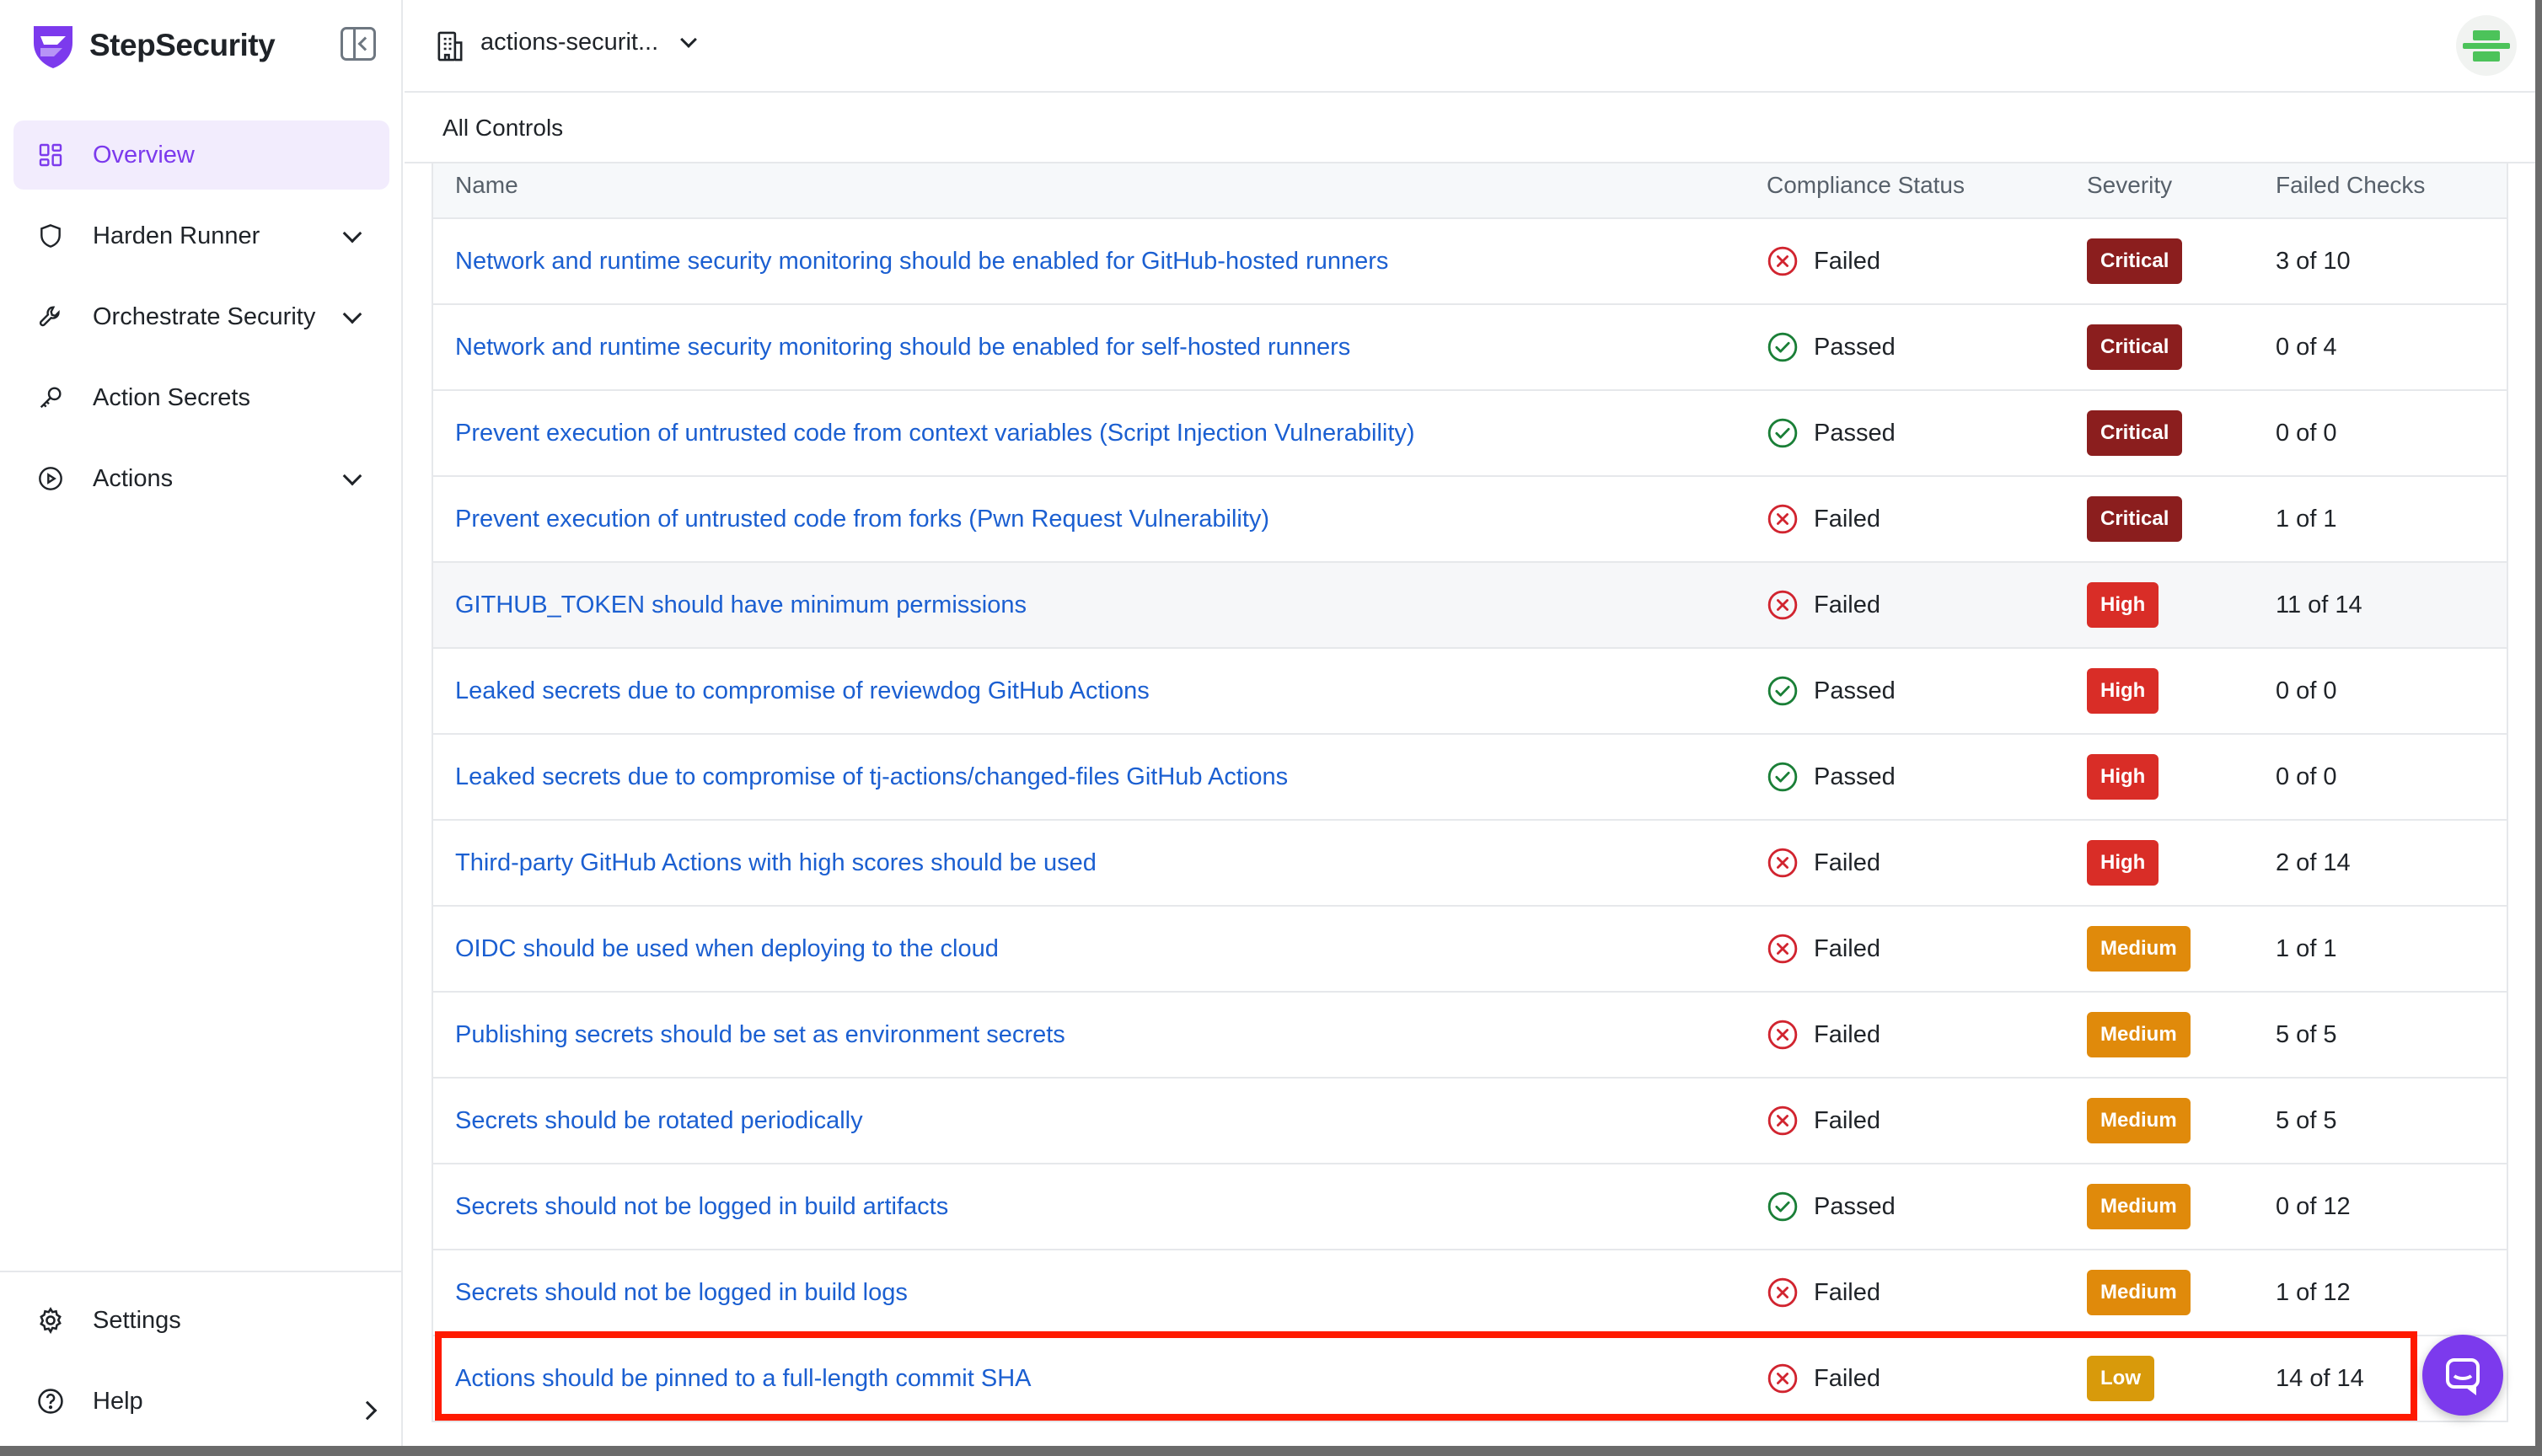 This screenshot has width=2542, height=1456. Describe the element at coordinates (118, 1401) in the screenshot. I see `sidebar-item-label: Help` at that location.